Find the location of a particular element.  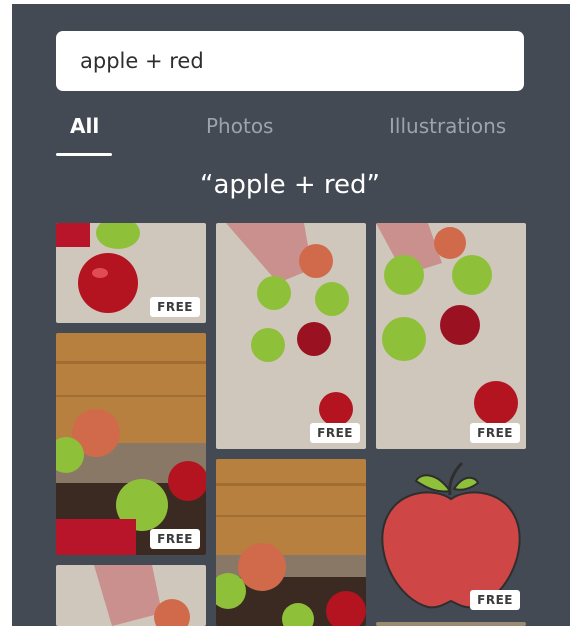

result-thumbnail-4: FREE is located at coordinates (131, 444).